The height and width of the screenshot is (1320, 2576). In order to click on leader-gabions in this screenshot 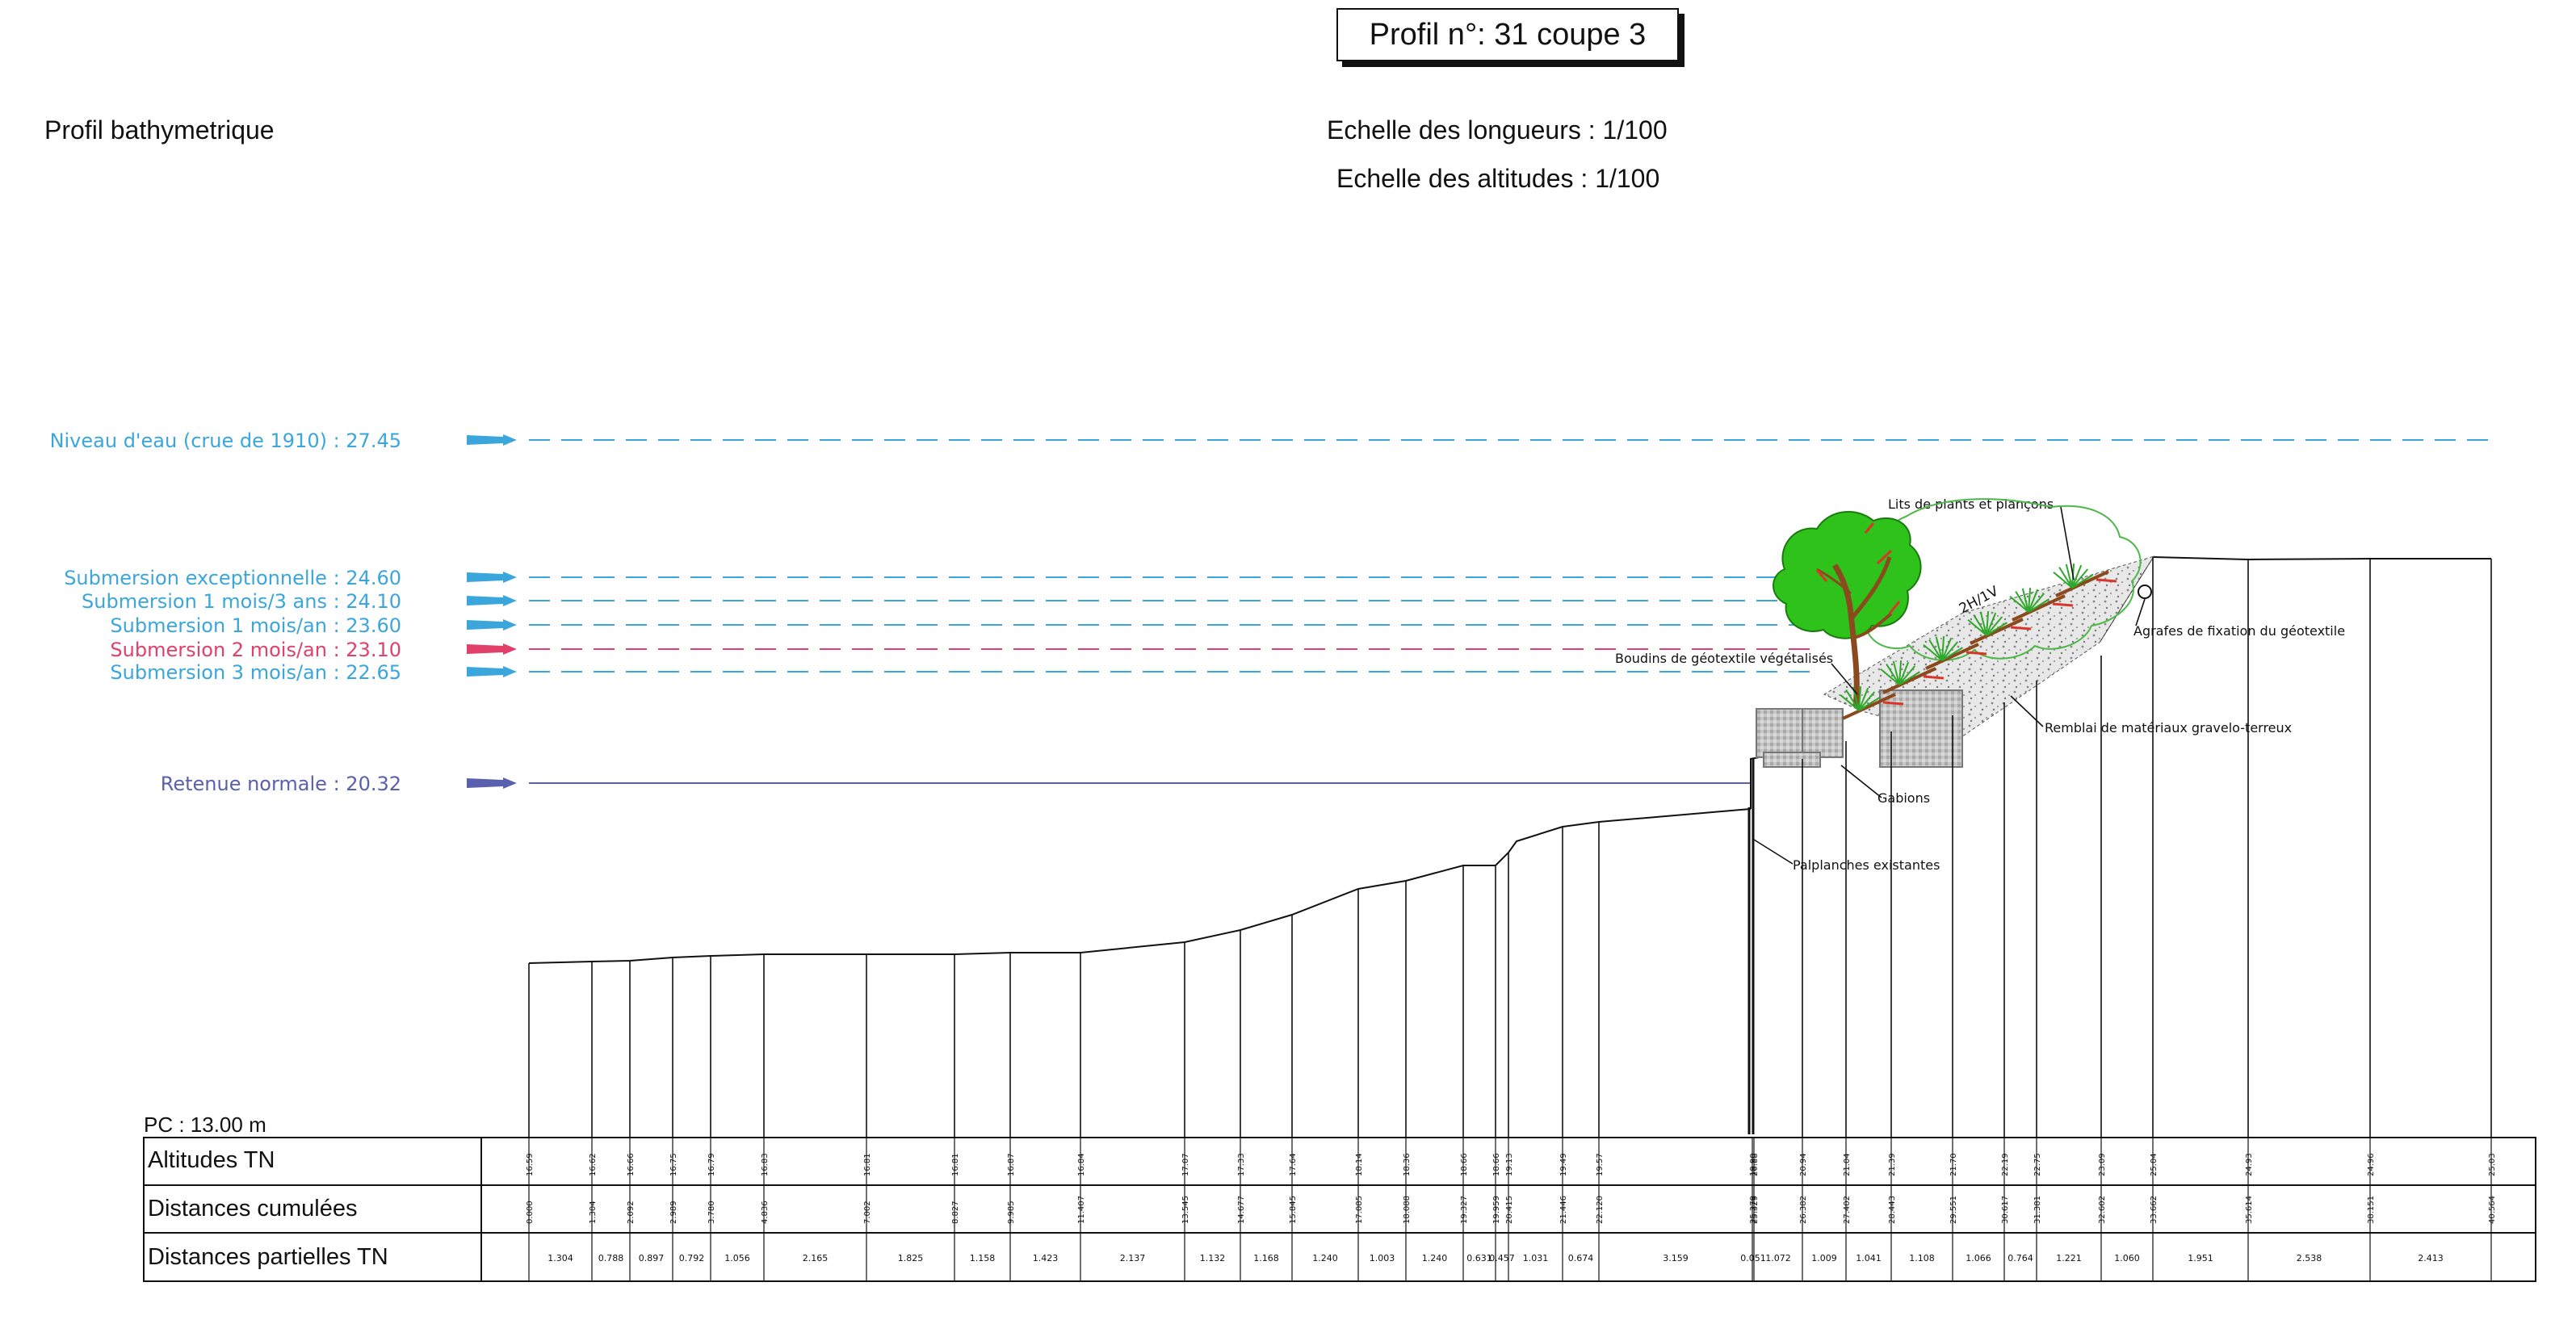, I will do `click(1861, 781)`.